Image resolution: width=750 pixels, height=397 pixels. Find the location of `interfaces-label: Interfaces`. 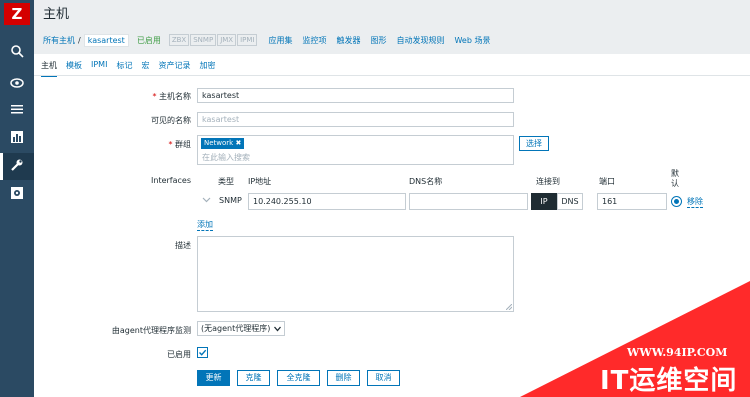

interfaces-label: Interfaces is located at coordinates (171, 180).